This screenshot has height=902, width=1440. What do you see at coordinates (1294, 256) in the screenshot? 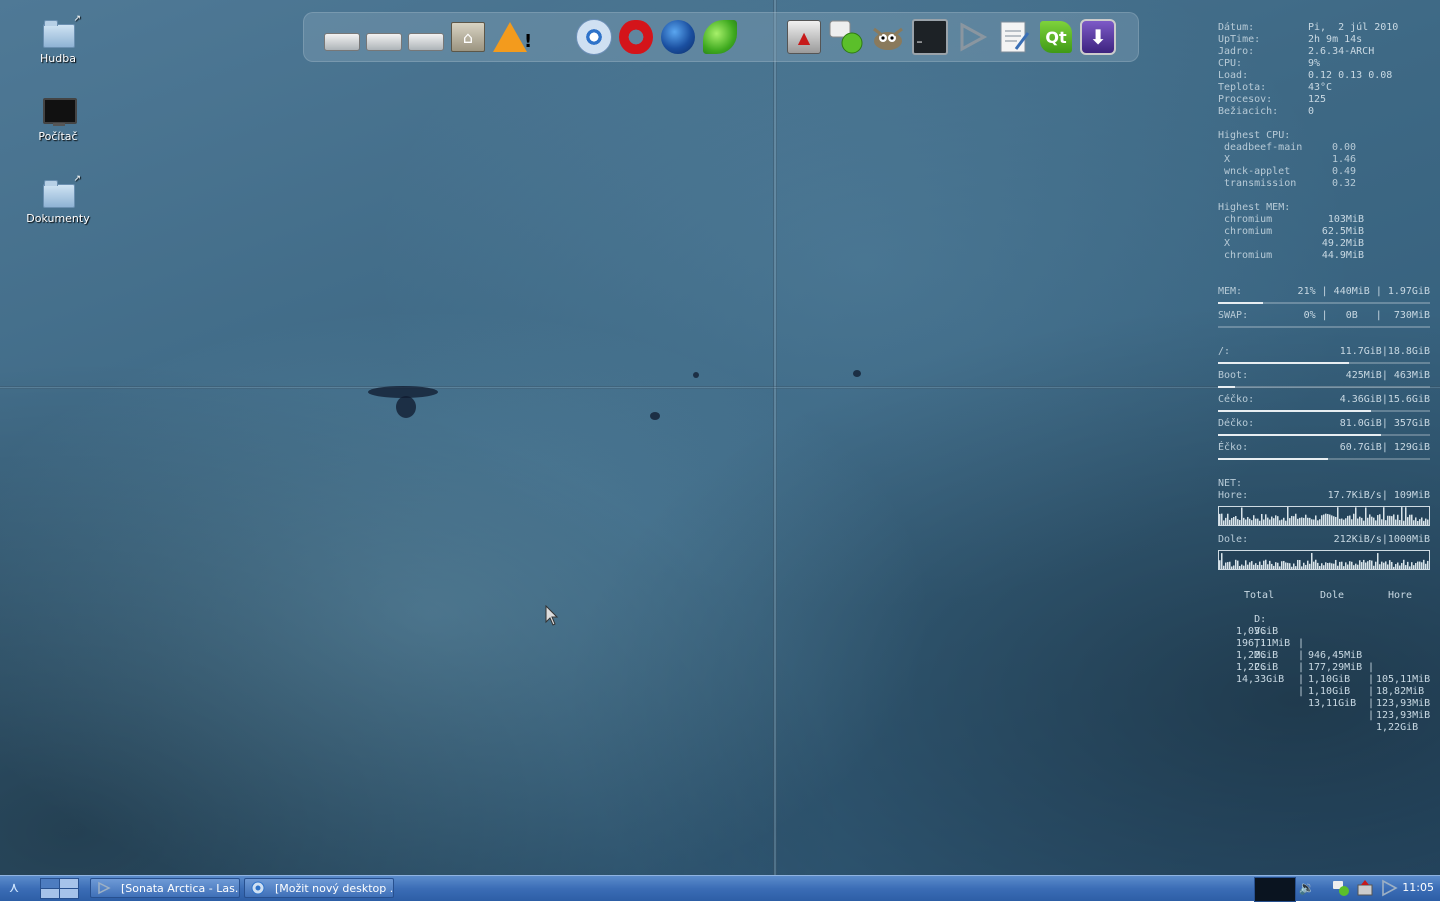
I see `conky-process-row: chromium 44.9MiB` at bounding box center [1294, 256].